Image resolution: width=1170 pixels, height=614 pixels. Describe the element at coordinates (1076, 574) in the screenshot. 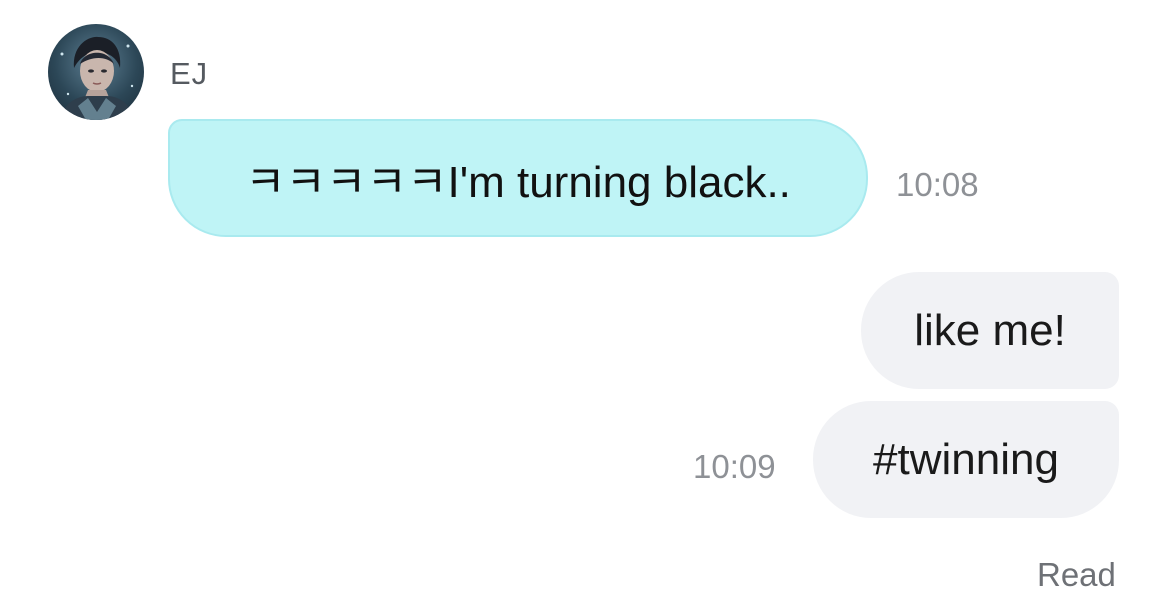

I see `read-receipt: Read` at that location.